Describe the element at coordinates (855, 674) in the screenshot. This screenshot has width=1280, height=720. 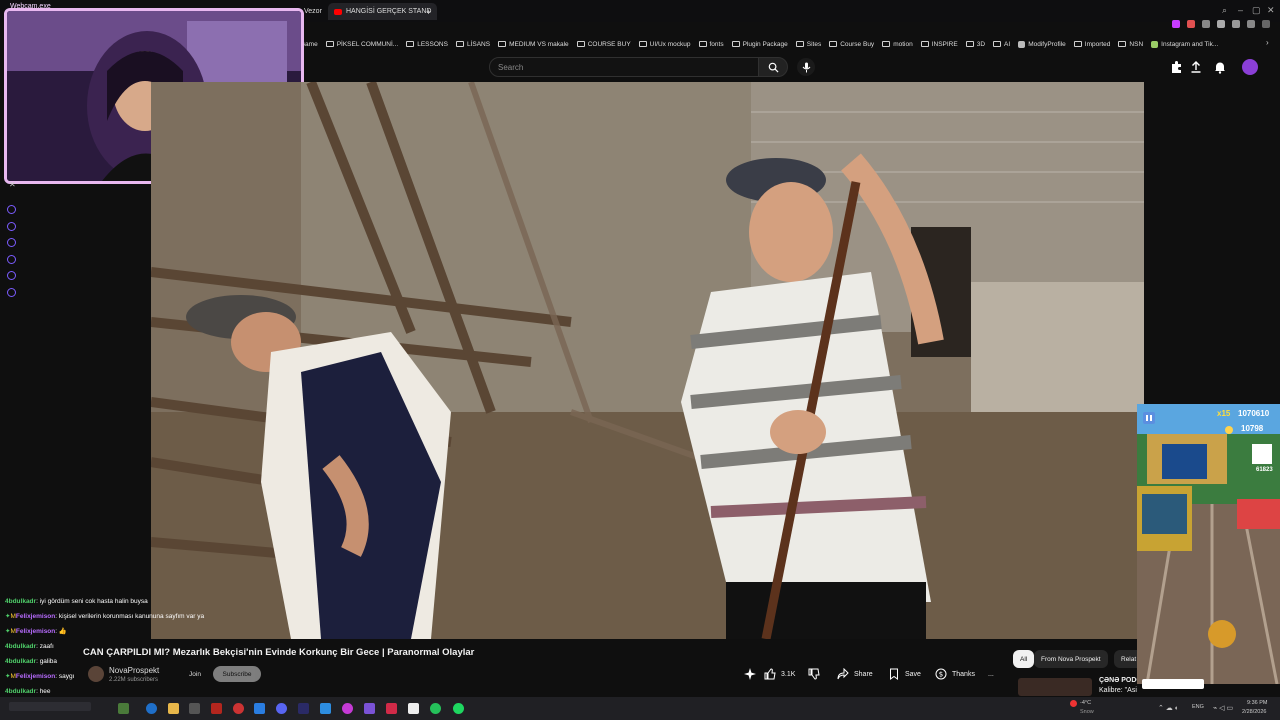
I see `share-button: Share` at that location.